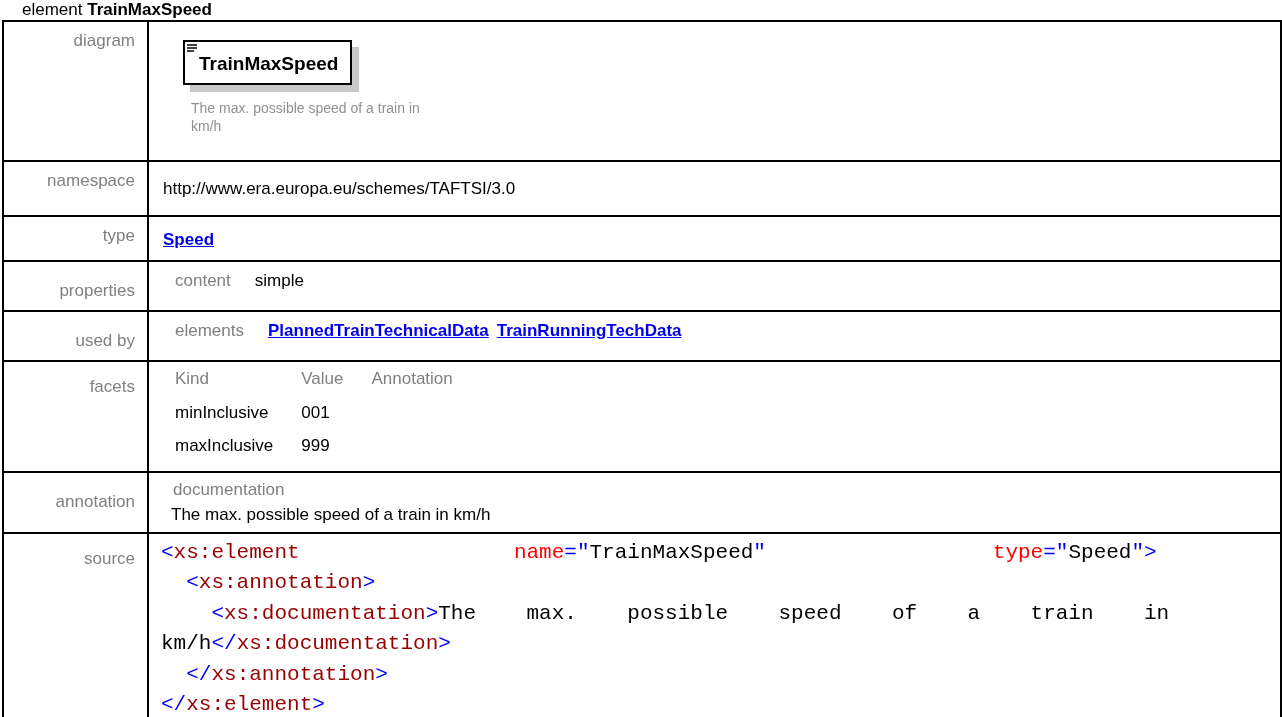  Describe the element at coordinates (112, 386) in the screenshot. I see `row-label: facets` at that location.